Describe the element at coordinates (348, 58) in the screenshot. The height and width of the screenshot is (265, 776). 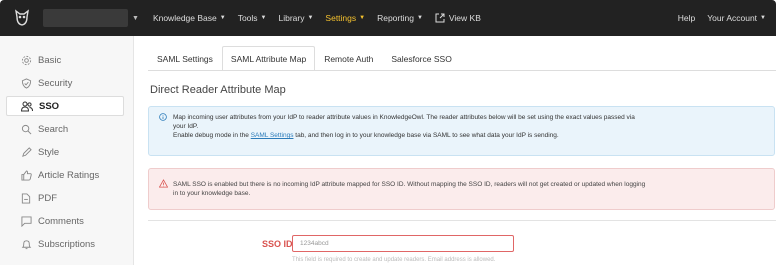
I see `tab-remote-auth: Remote Auth` at that location.